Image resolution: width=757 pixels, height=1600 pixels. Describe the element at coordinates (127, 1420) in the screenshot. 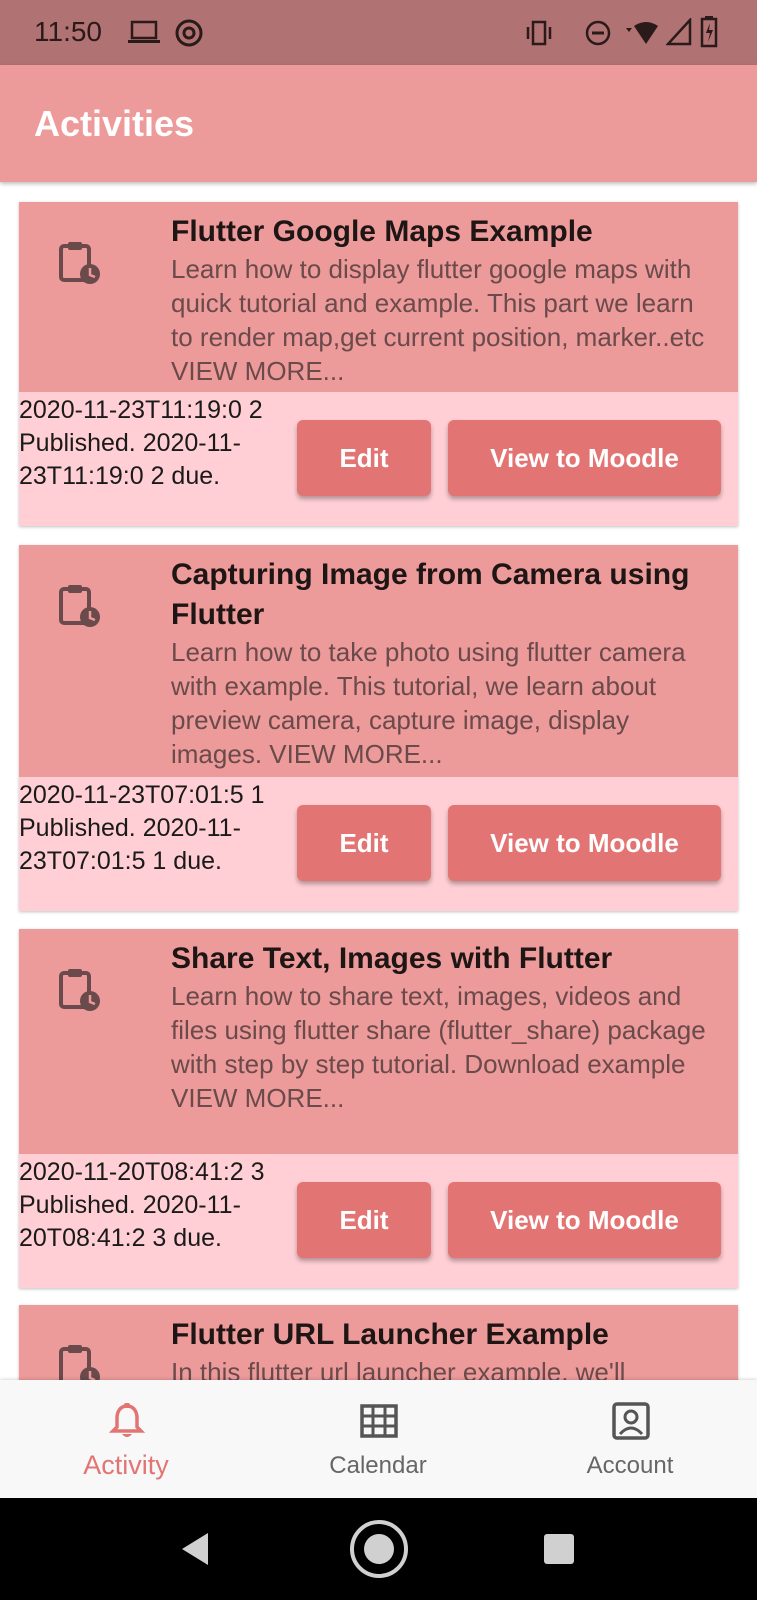

I see `bell-icon` at that location.